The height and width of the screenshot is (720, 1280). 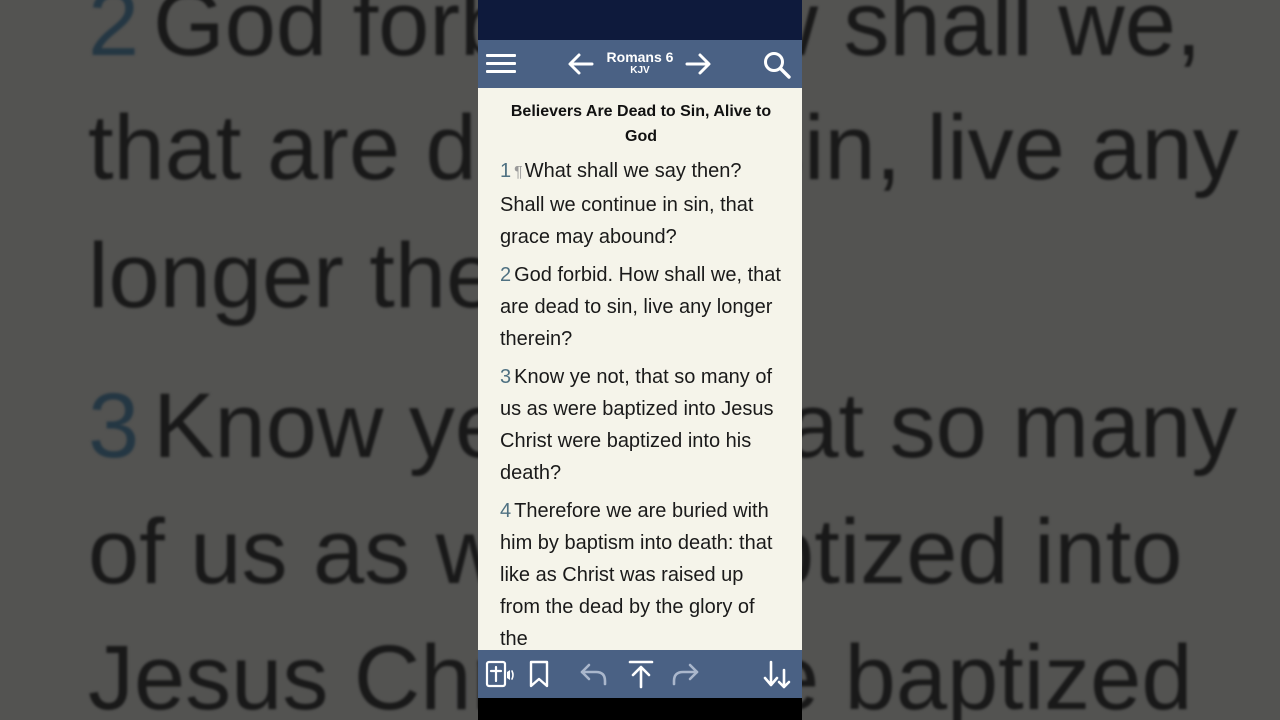 What do you see at coordinates (640, 20) in the screenshot?
I see `status-bar` at bounding box center [640, 20].